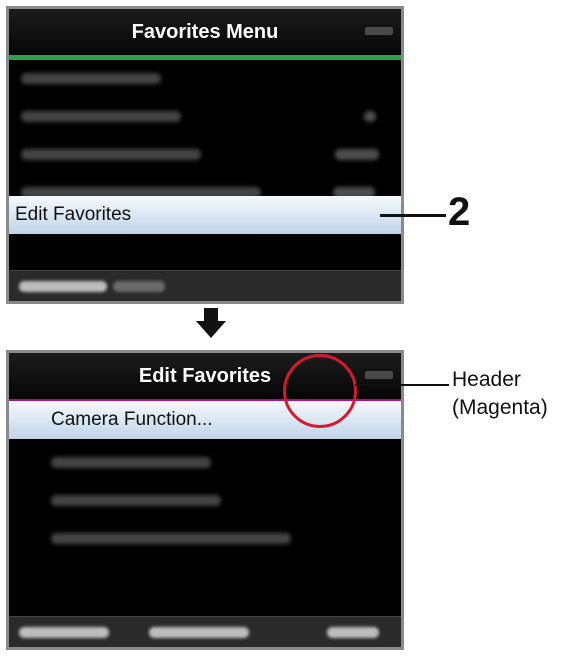 The image size is (578, 656). Describe the element at coordinates (211, 323) in the screenshot. I see `arrow-down-icon` at that location.